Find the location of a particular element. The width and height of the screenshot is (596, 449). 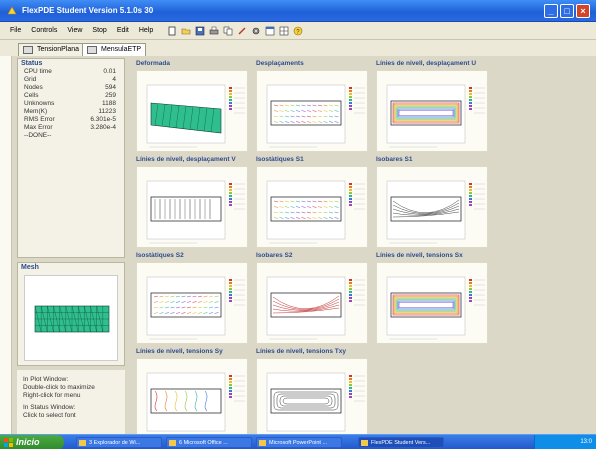

plot-window: Línies de nivell, tensions Txy is located at coordinates (312, 394).